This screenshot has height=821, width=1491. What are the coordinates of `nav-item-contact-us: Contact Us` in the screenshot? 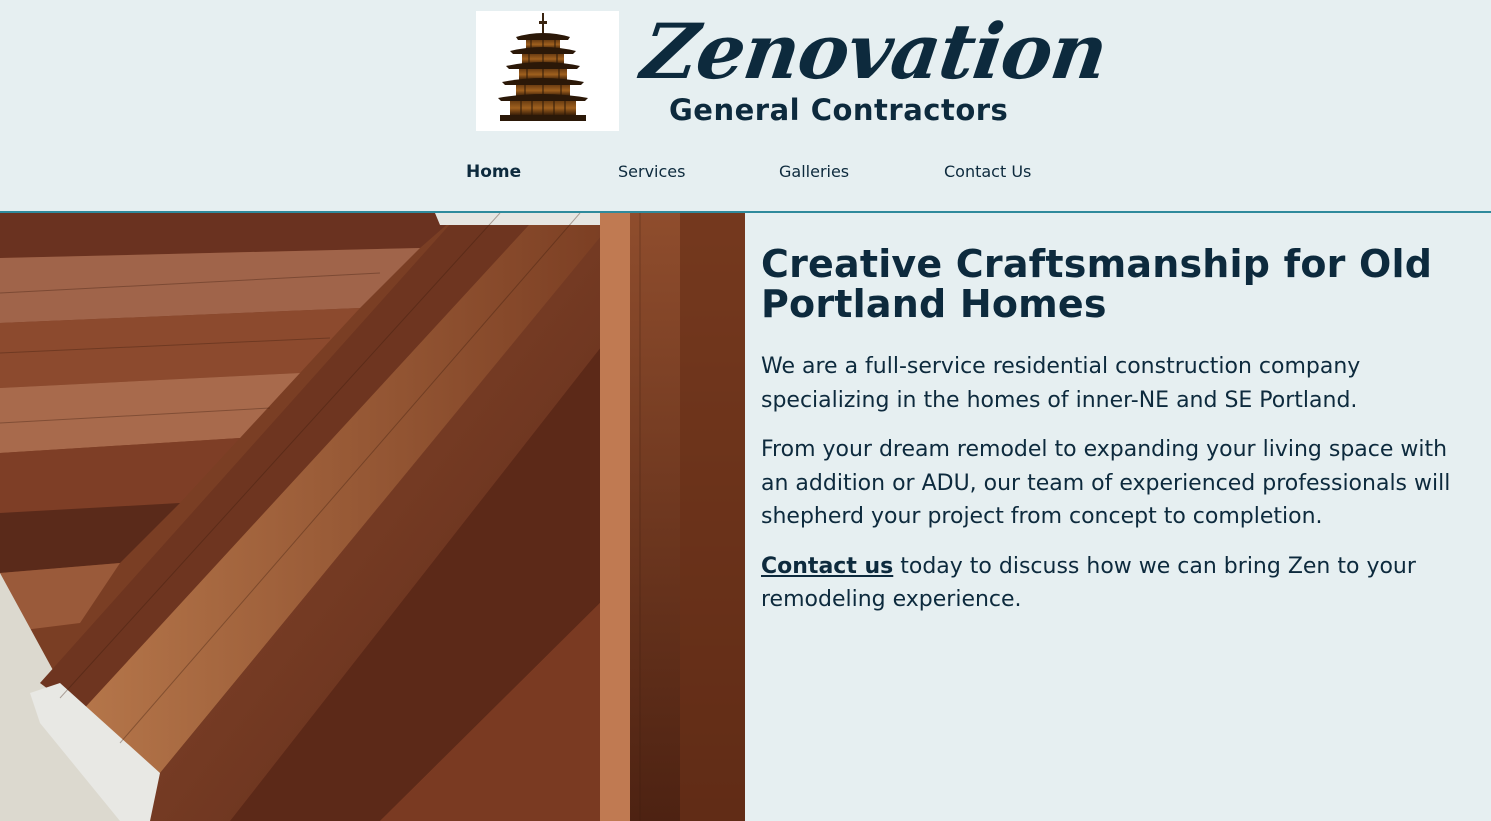 It's located at (987, 172).